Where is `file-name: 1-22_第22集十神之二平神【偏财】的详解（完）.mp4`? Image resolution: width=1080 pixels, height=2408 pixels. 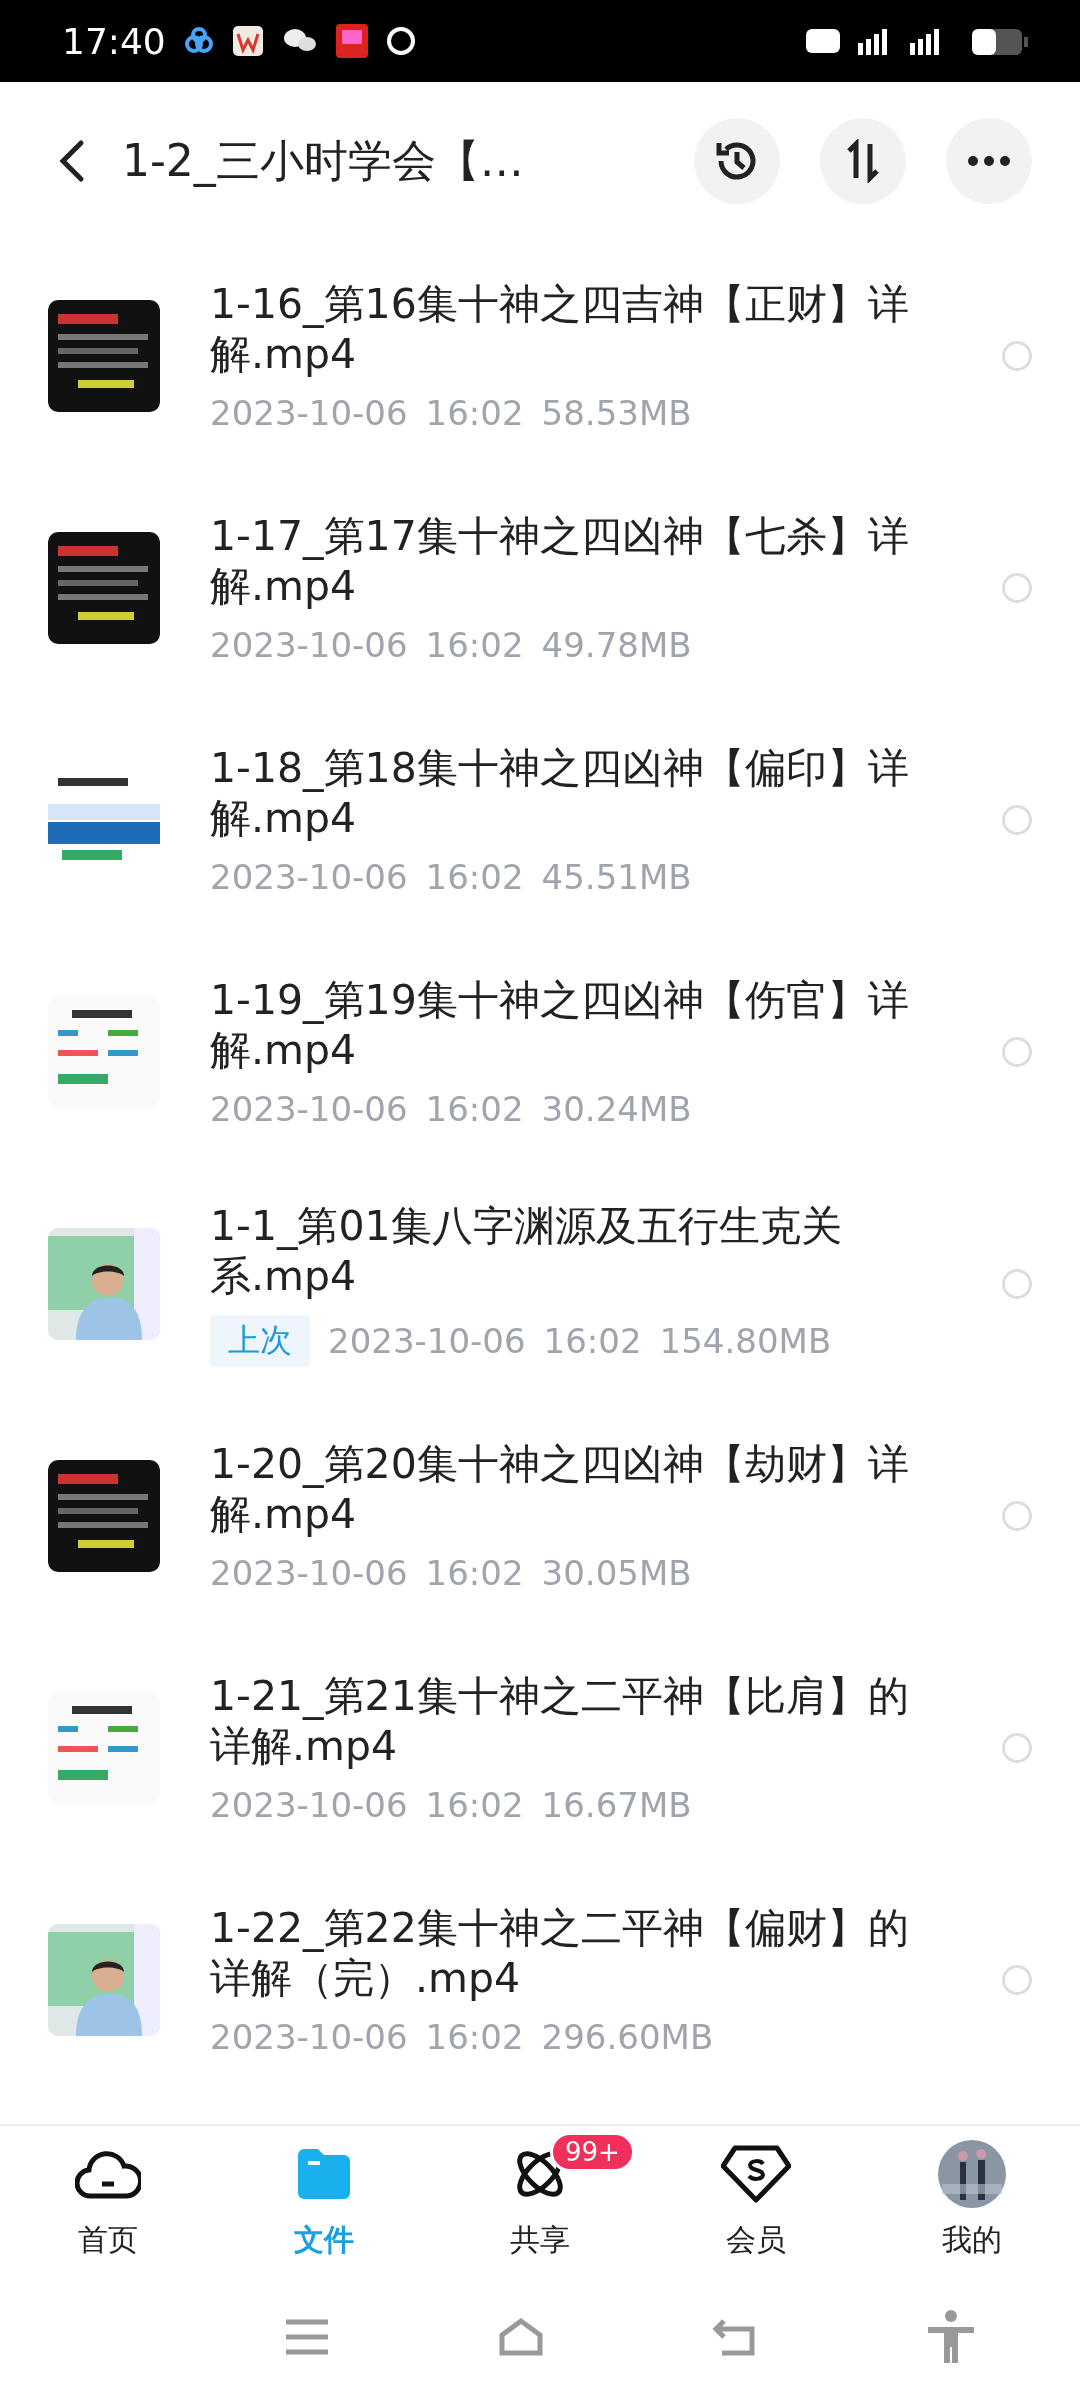 file-name: 1-22_第22集十神之二平神【偏财】的详解（完）.mp4 is located at coordinates (560, 1953).